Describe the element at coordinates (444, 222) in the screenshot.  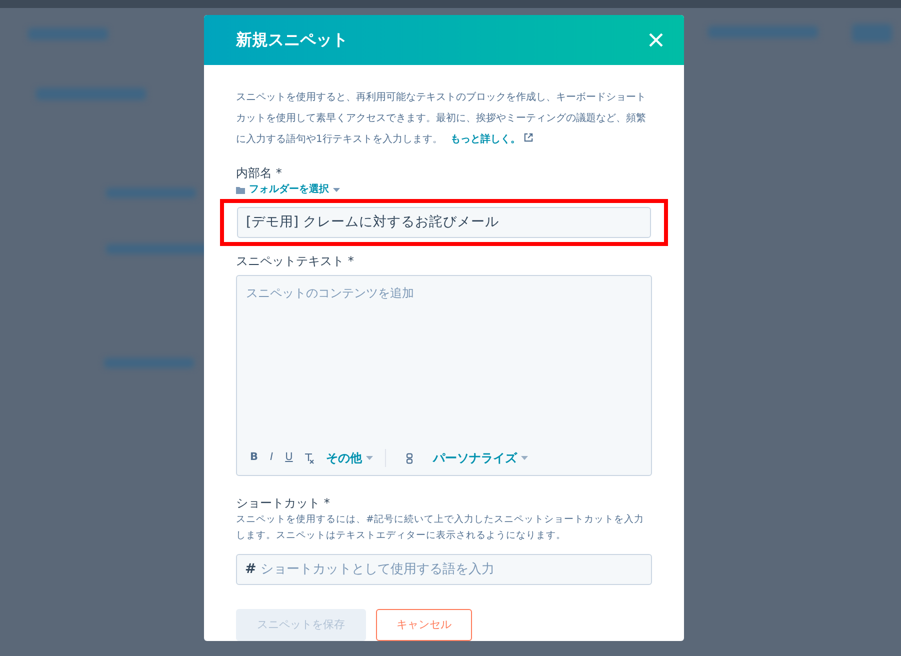
I see `name-input-field: [デモ用] クレームに対するお詫びメール` at that location.